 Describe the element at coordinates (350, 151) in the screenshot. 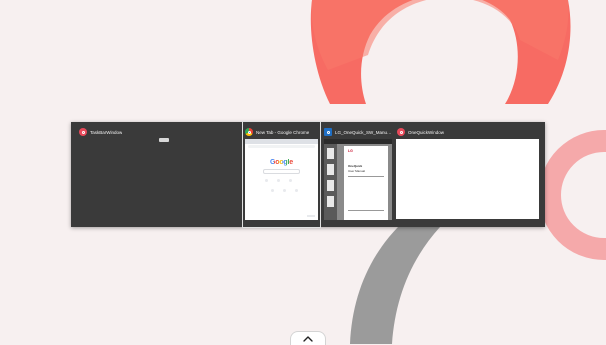

I see `lg-logo: LG` at that location.